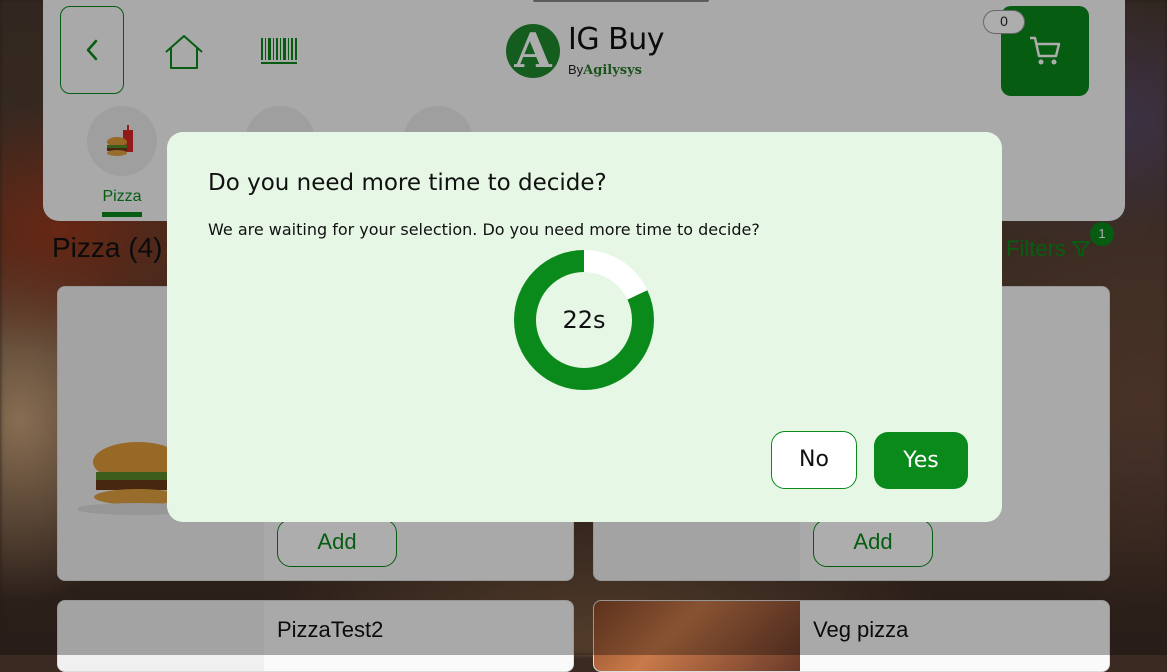  I want to click on countdown-label: 22s, so click(584, 320).